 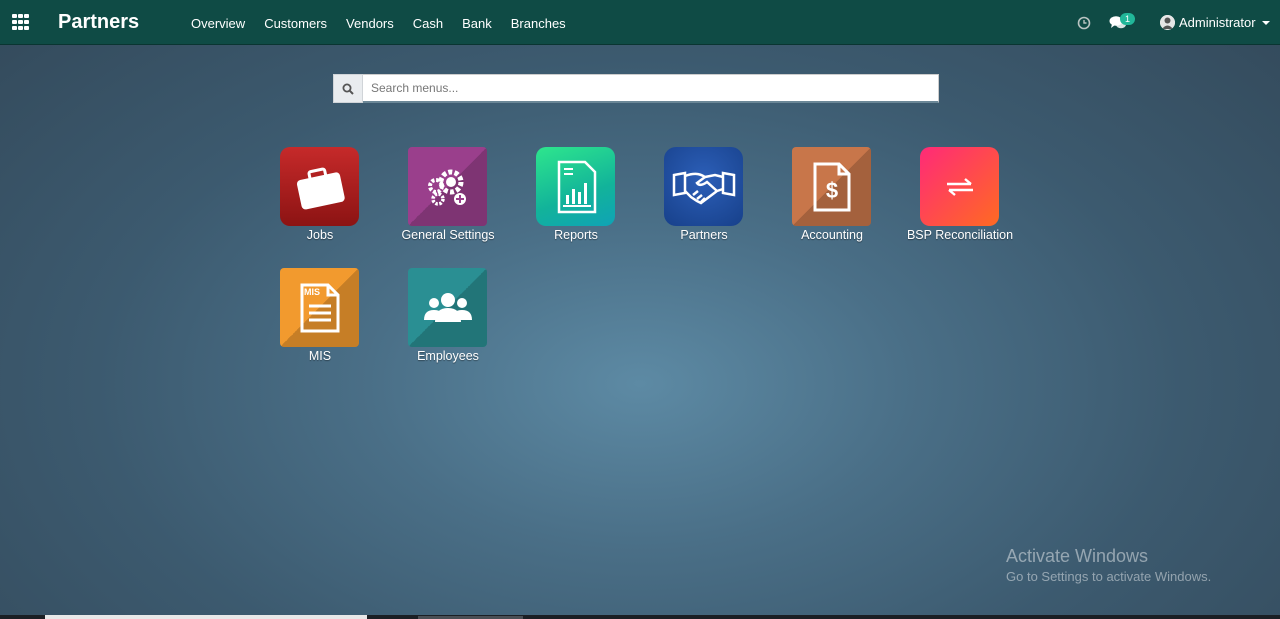 I want to click on caret-down-icon, so click(x=1265, y=22).